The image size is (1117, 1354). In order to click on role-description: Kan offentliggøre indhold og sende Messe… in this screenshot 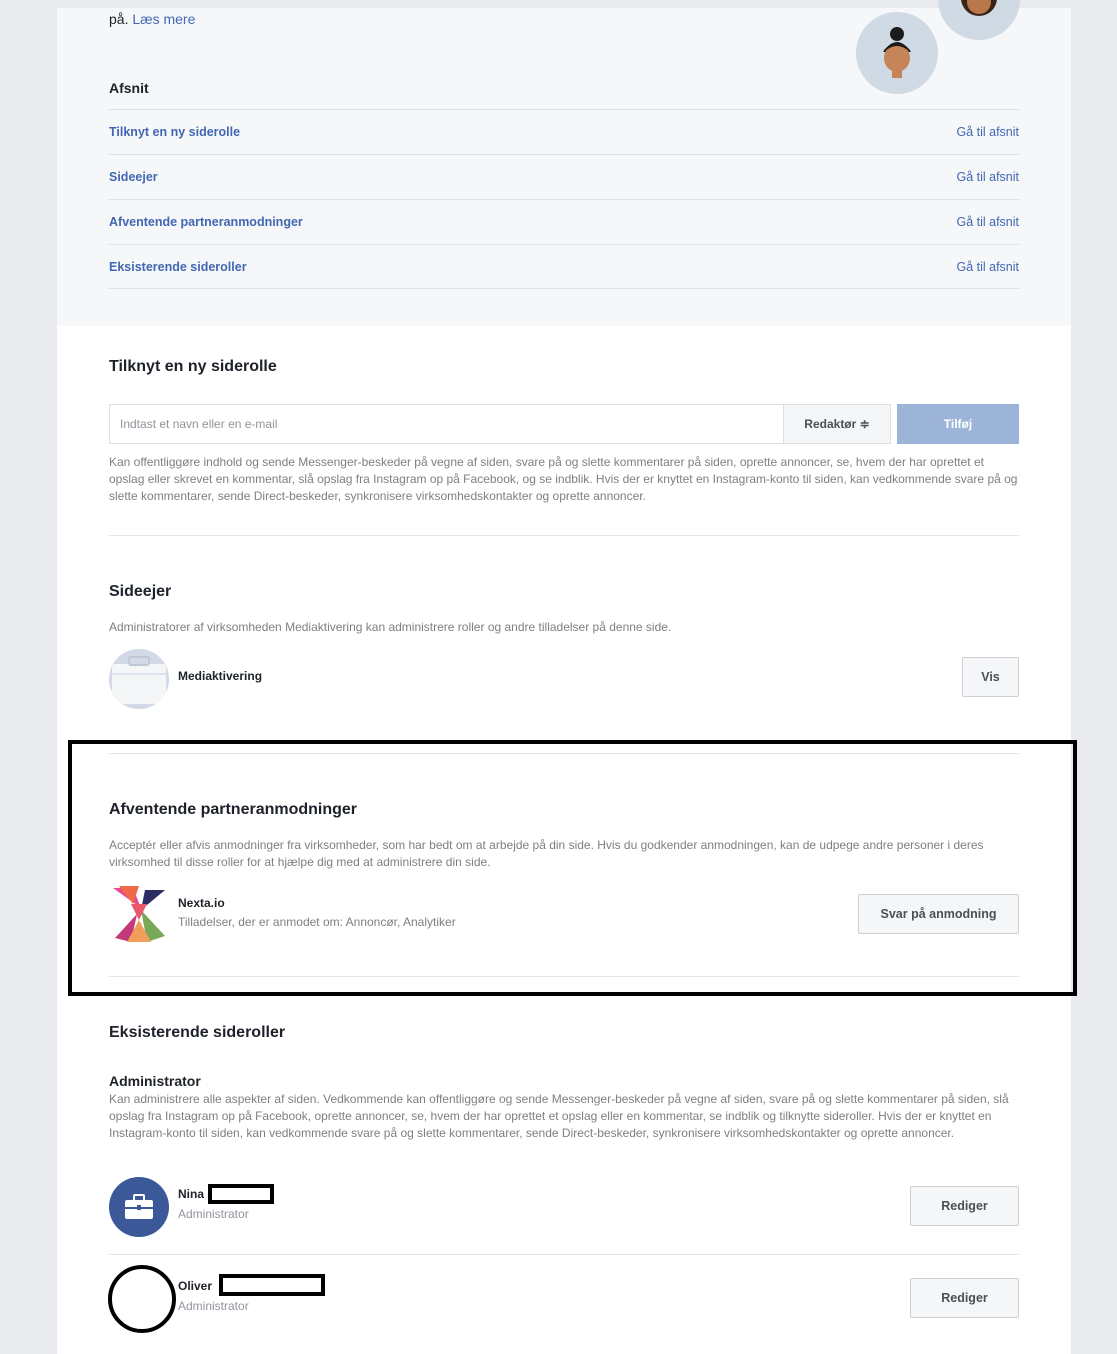, I will do `click(563, 479)`.